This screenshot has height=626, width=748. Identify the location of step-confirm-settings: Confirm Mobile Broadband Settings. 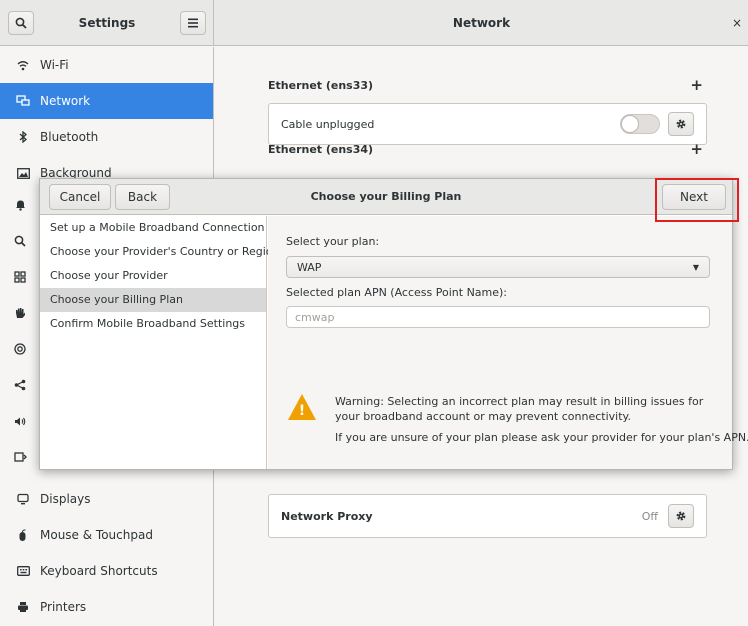
(148, 323).